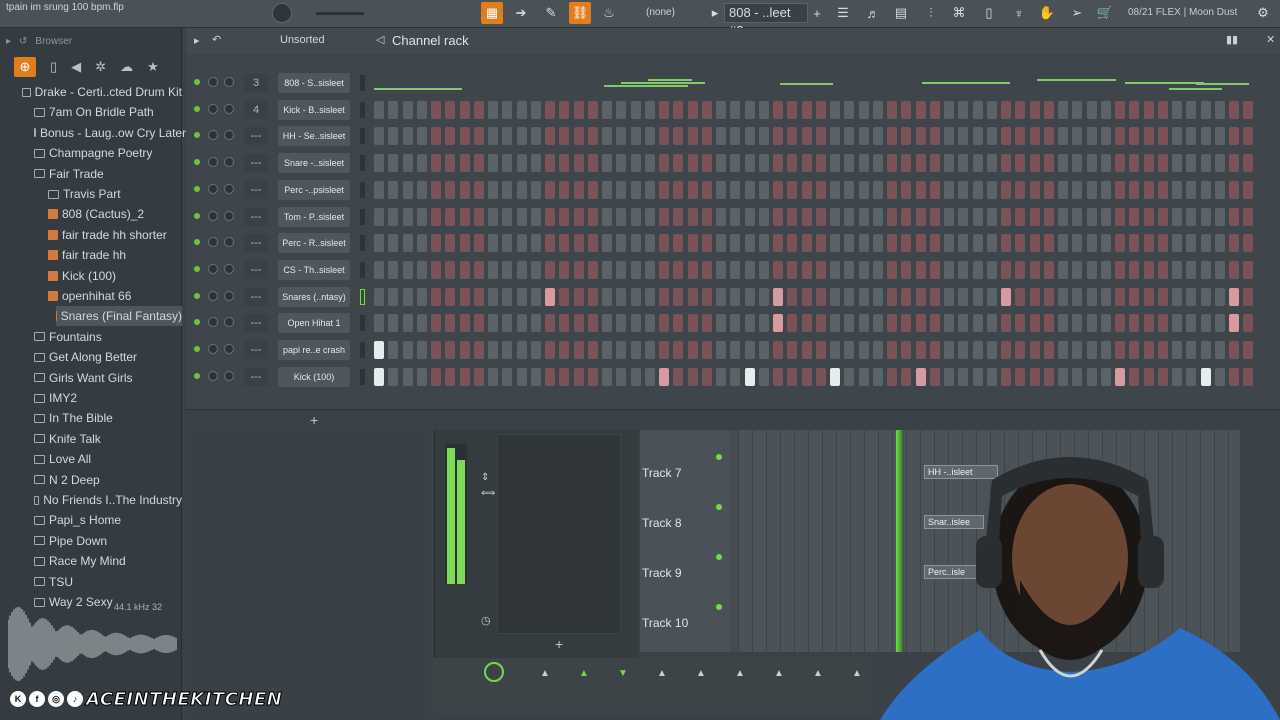 This screenshot has width=1280, height=720. What do you see at coordinates (559, 644) in the screenshot?
I see `add-mixer-slot-button: +` at bounding box center [559, 644].